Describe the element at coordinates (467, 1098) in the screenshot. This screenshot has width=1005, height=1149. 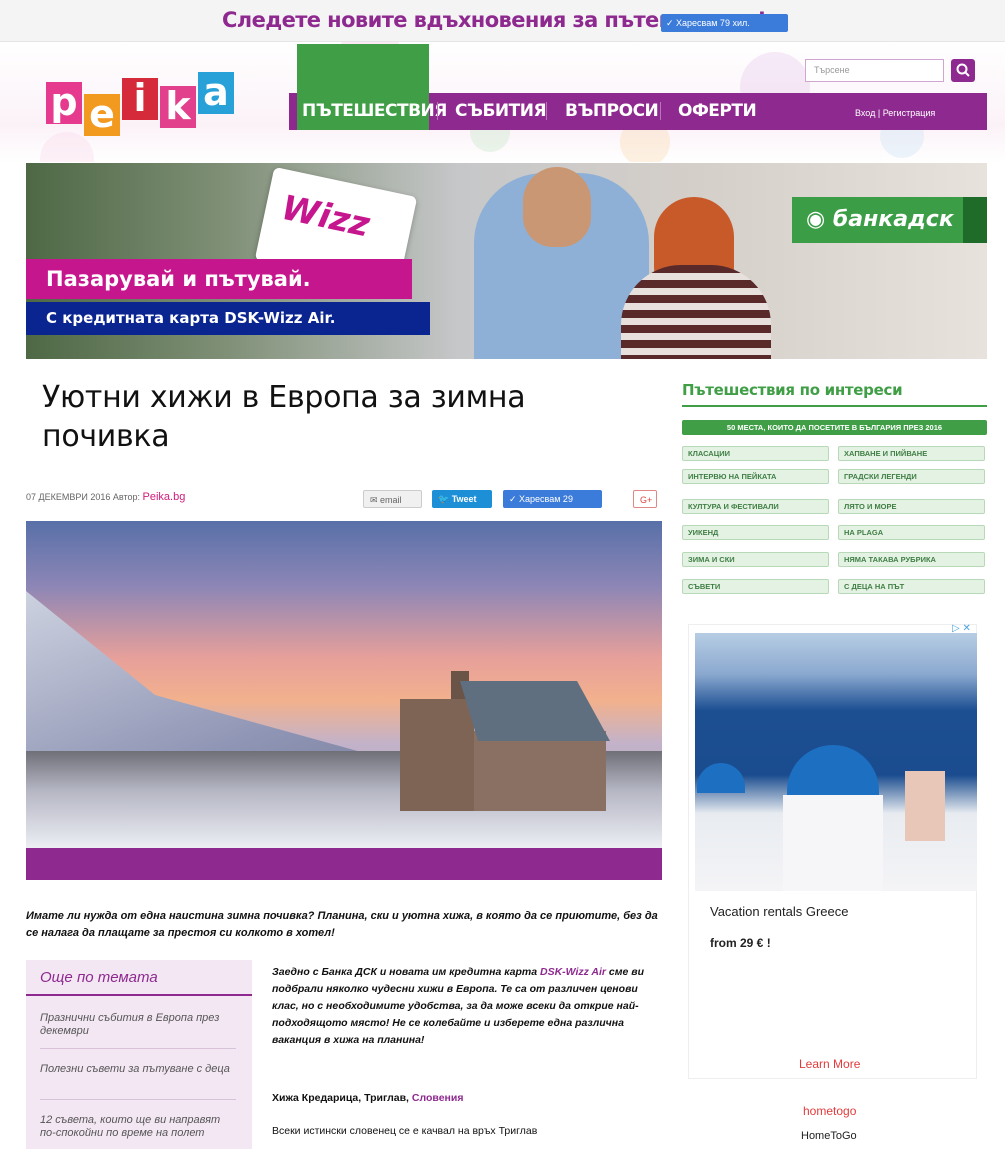
I see `article-subheading: Хижа Кредарица, Триглав, Словения` at that location.